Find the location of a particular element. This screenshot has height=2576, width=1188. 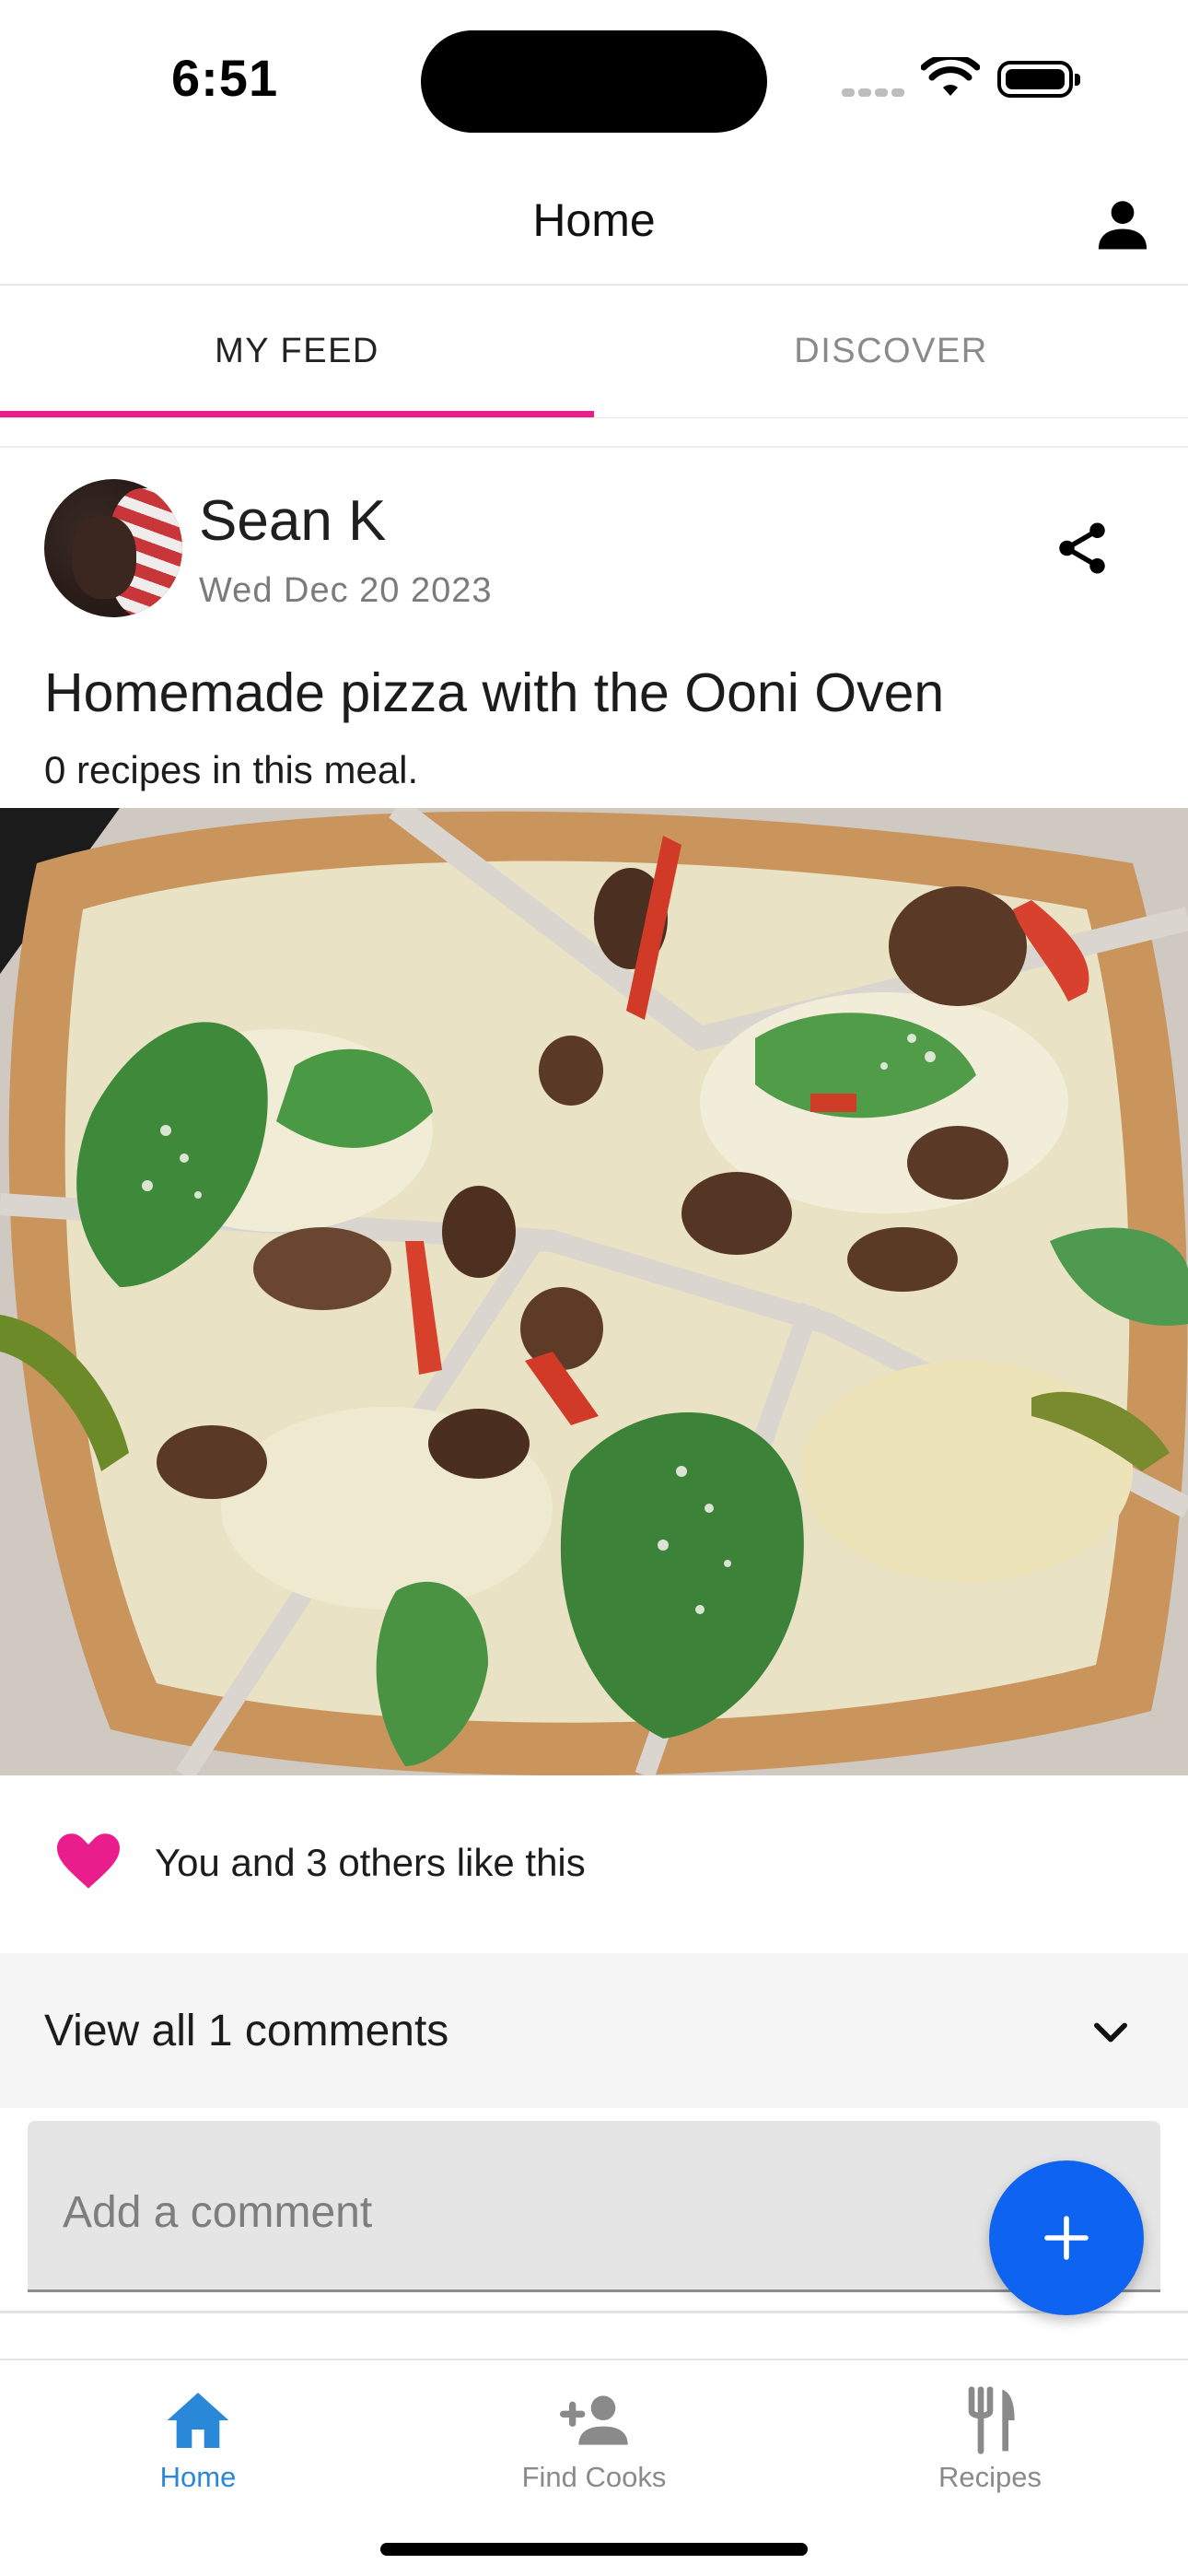

profile-icon is located at coordinates (1122, 223).